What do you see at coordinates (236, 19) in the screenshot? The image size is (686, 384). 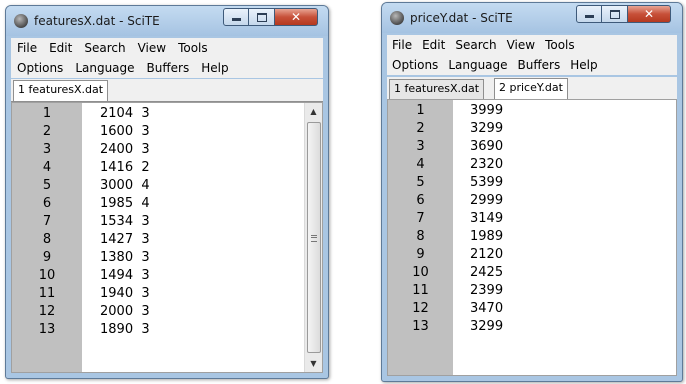 I see `minimize-icon` at bounding box center [236, 19].